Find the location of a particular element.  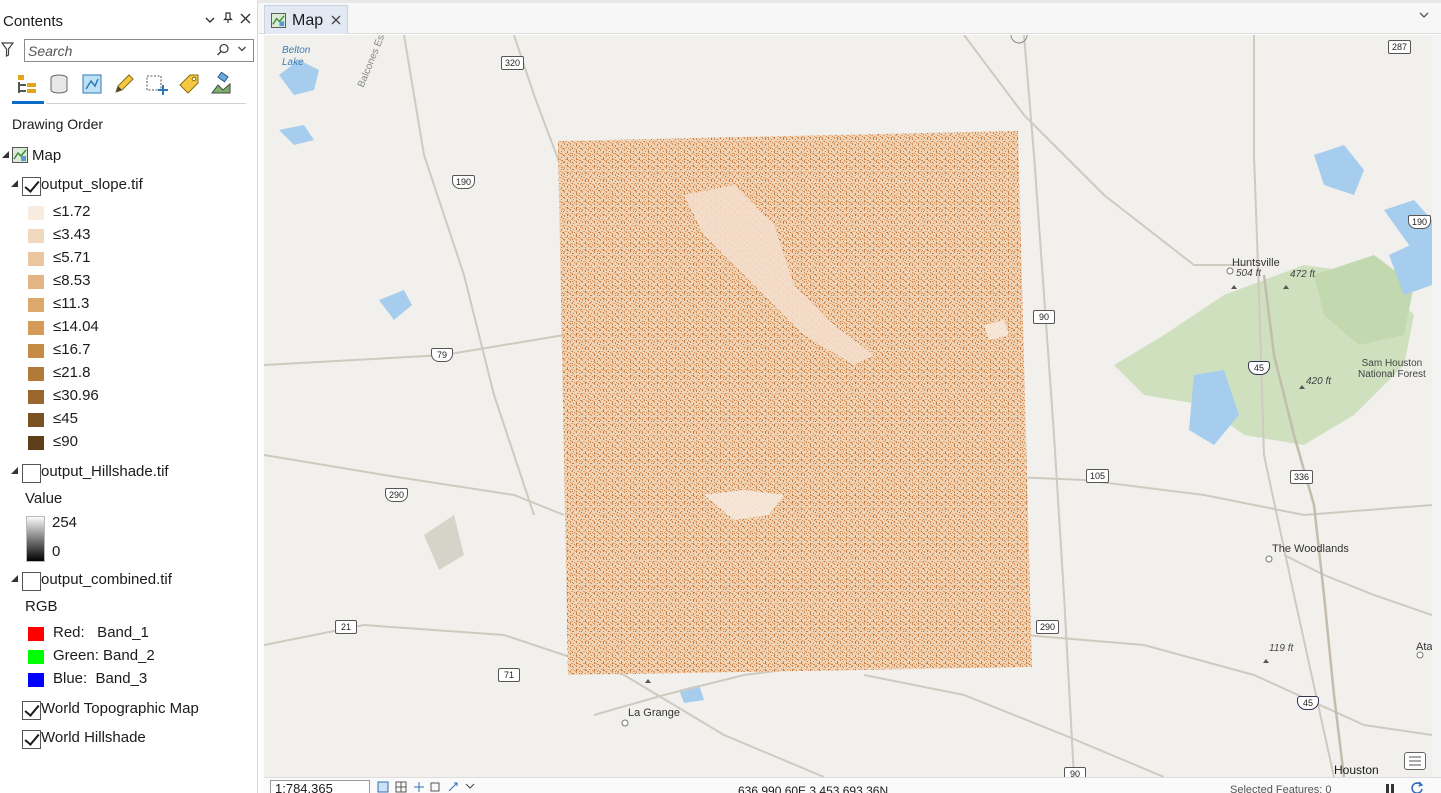

elevation-label: 504 ft is located at coordinates (1249, 273).